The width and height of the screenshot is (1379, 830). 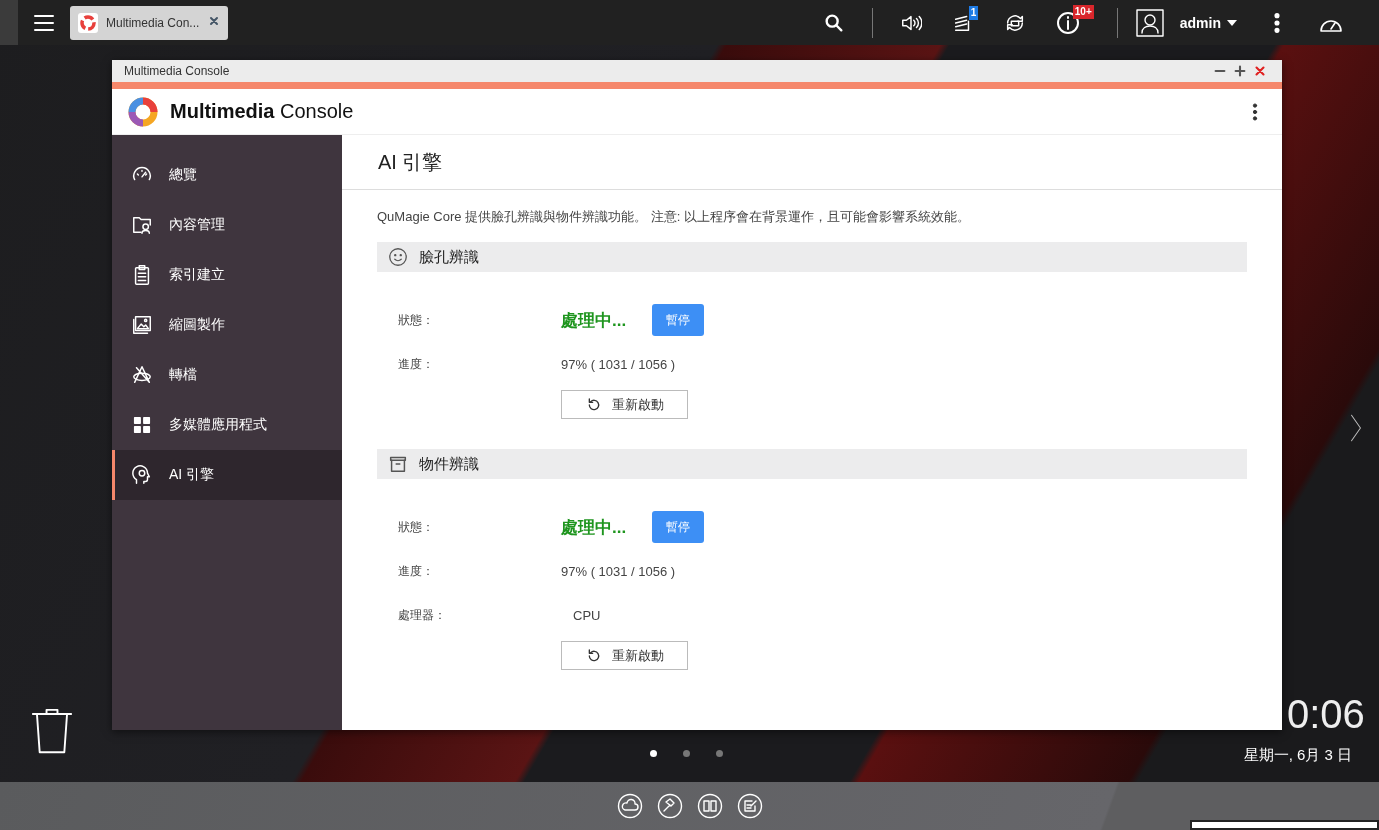 I want to click on sidebar-item: 多媒體應用程式, so click(x=227, y=425).